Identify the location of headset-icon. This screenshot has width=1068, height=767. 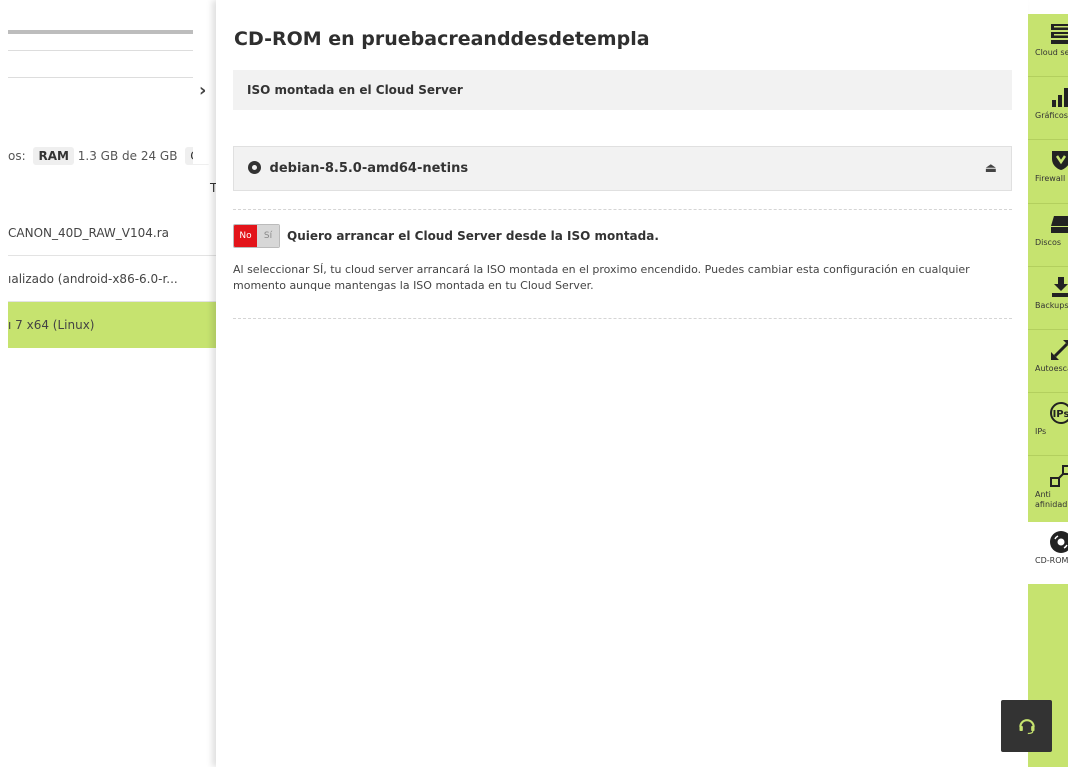
(1027, 727).